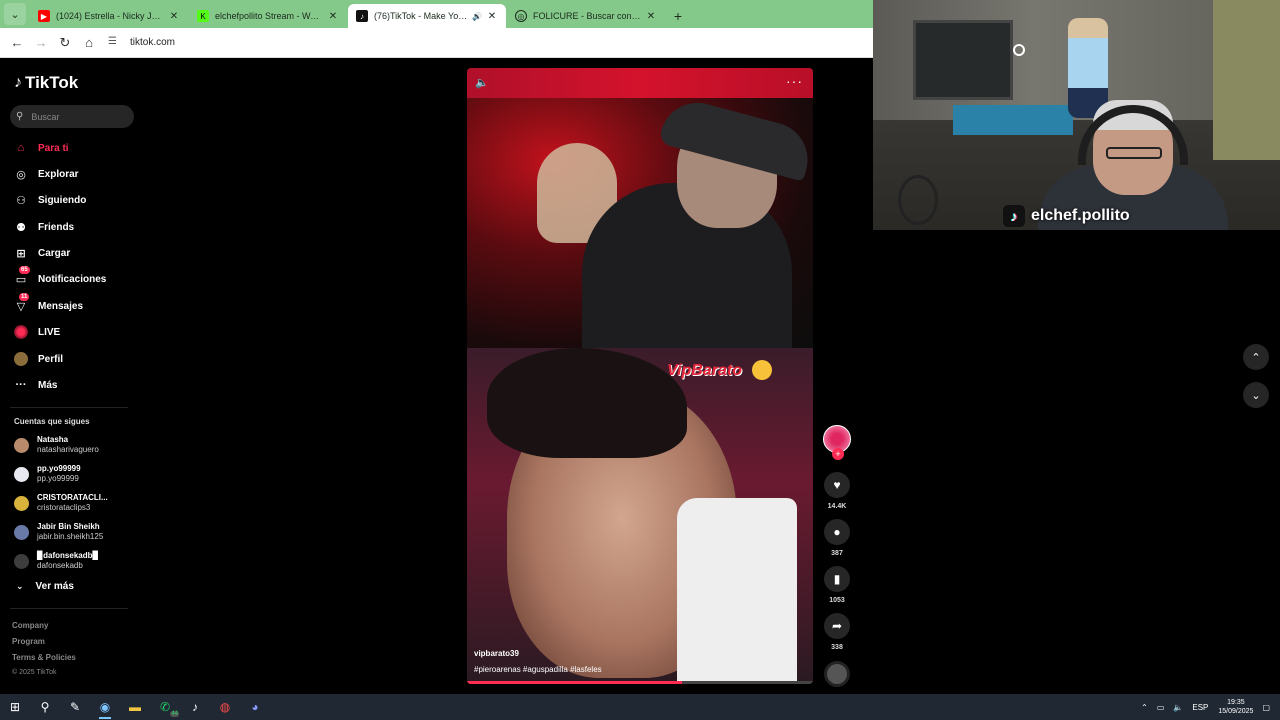  I want to click on tiktok-logo: ♪ TikTok, so click(46, 83).